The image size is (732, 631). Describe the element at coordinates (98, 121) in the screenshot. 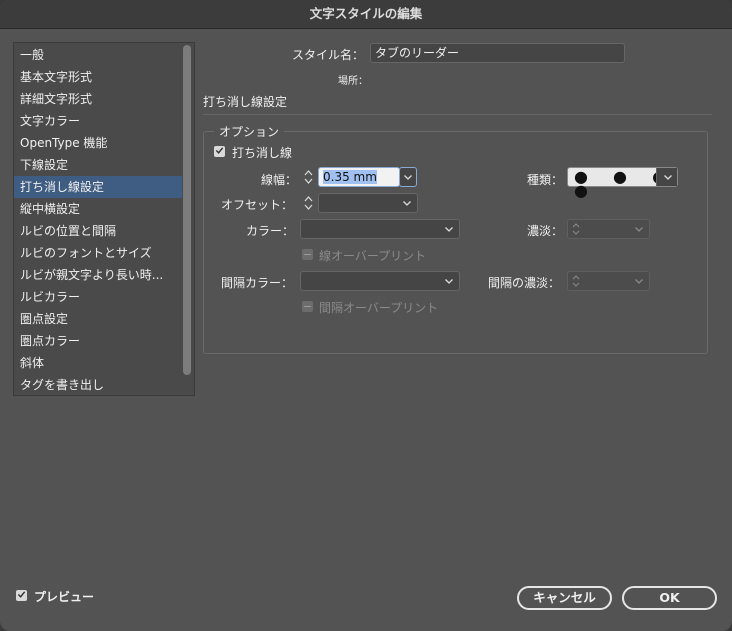

I see `sidebar-item-character-color: 文字カラー` at that location.